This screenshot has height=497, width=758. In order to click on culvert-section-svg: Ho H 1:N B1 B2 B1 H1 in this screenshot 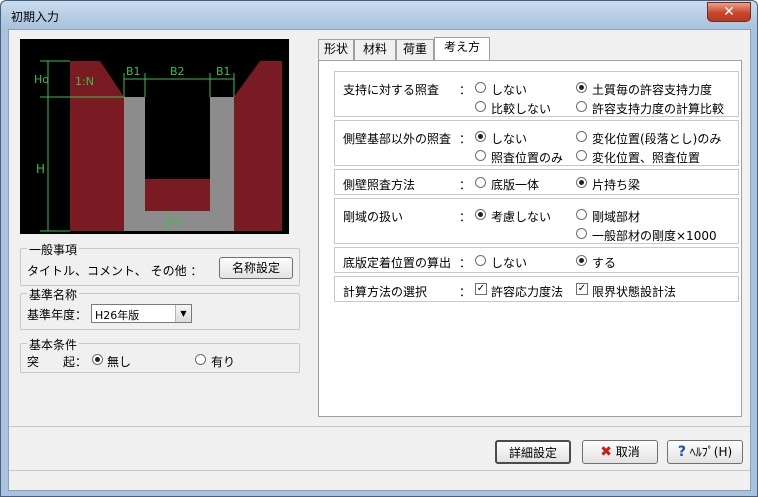, I will do `click(154, 136)`.